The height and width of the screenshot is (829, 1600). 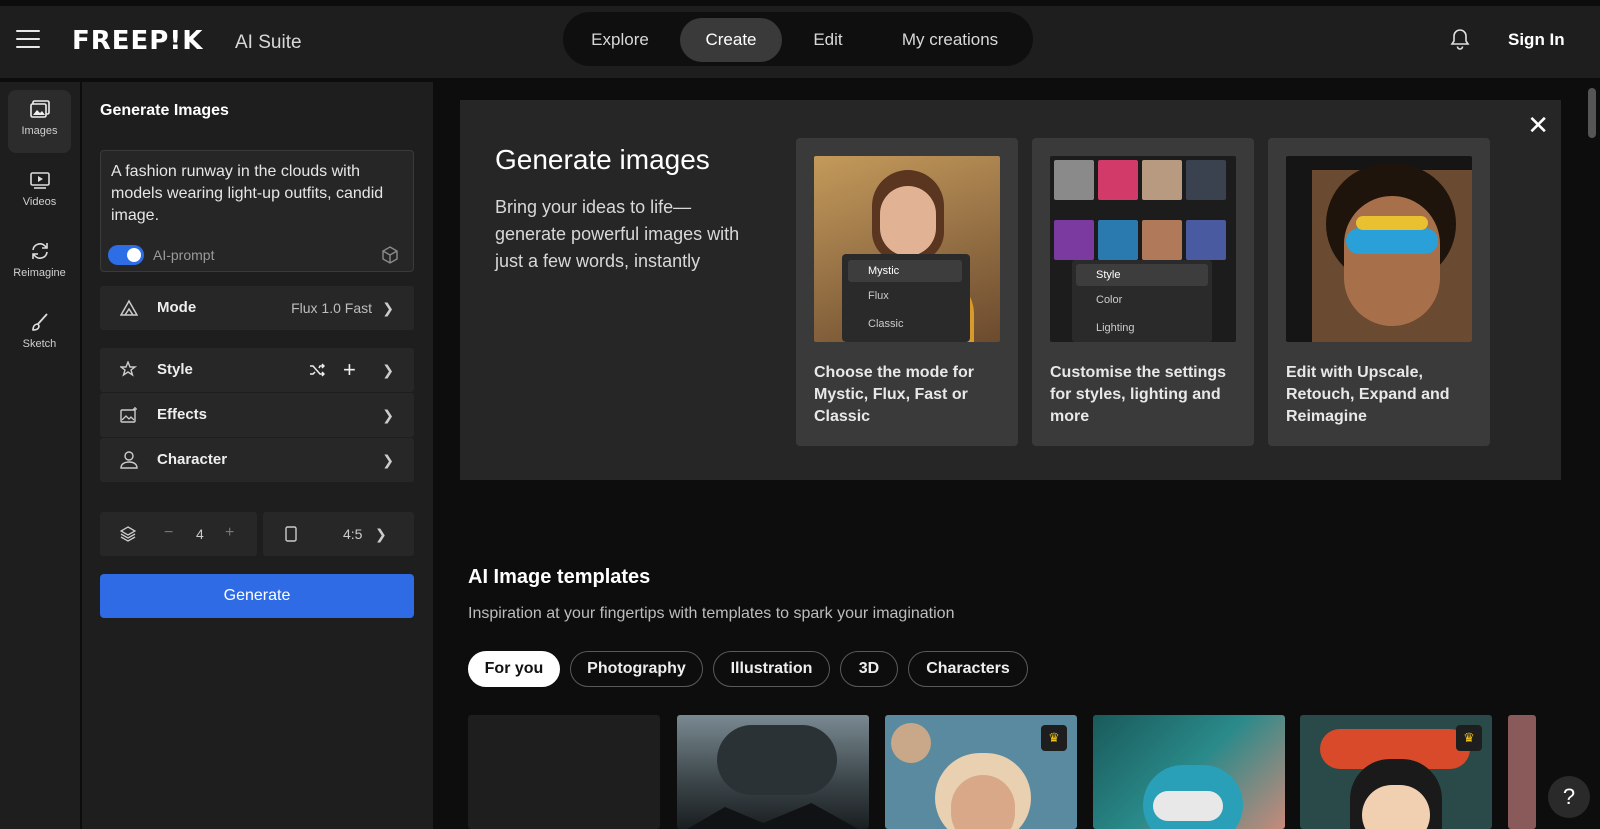 What do you see at coordinates (126, 255) in the screenshot?
I see `ai-prompt-toggle` at bounding box center [126, 255].